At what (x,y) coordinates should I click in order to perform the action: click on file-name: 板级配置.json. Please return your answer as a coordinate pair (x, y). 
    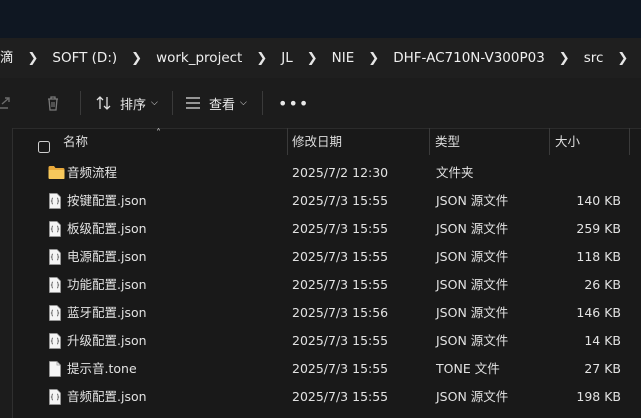
    Looking at the image, I should click on (107, 228).